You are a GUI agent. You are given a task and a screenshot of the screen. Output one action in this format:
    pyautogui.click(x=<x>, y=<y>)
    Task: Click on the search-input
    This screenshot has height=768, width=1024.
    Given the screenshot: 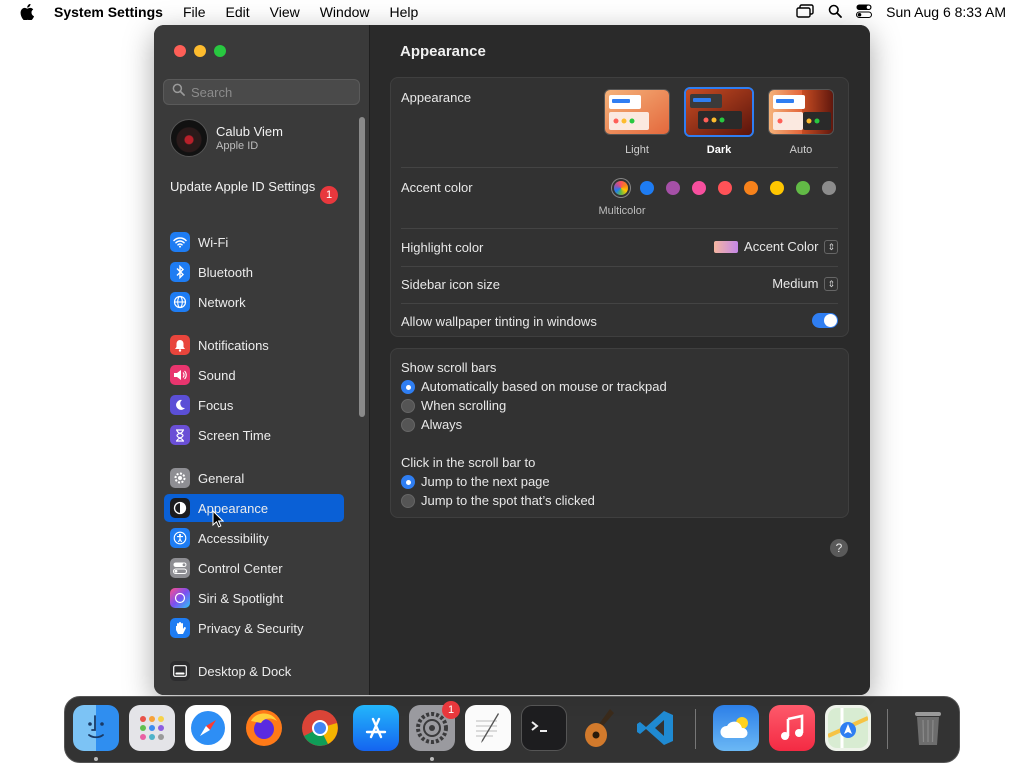 What is the action you would take?
    pyautogui.click(x=271, y=92)
    